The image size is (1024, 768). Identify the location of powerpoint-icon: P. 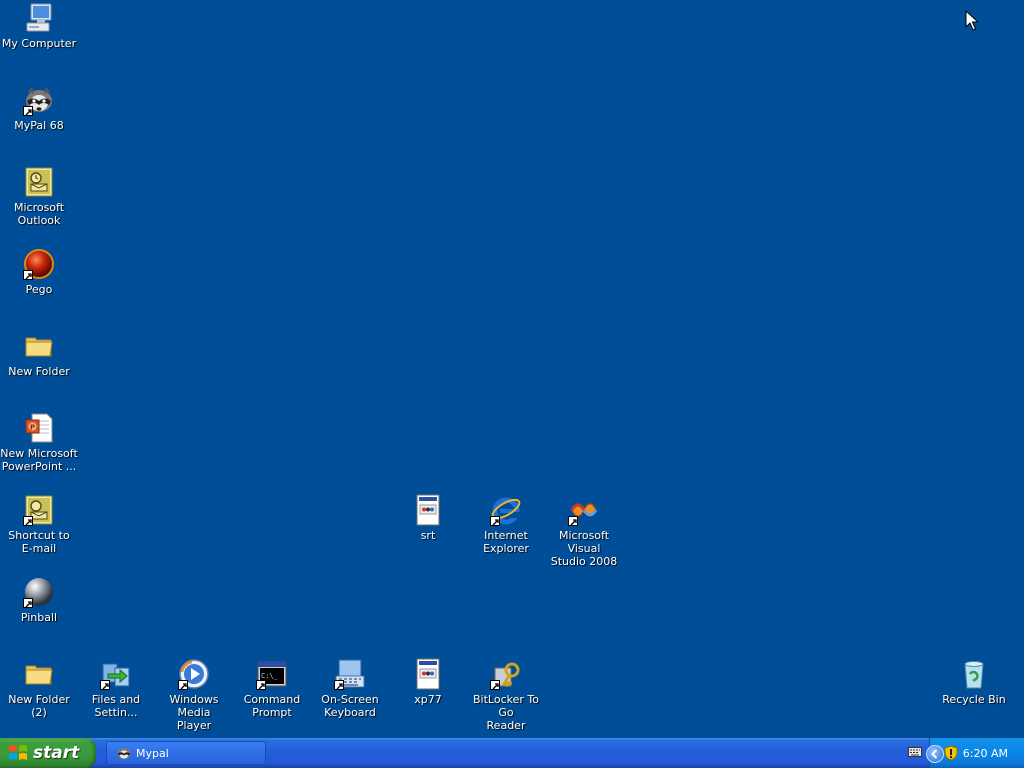
(39, 428).